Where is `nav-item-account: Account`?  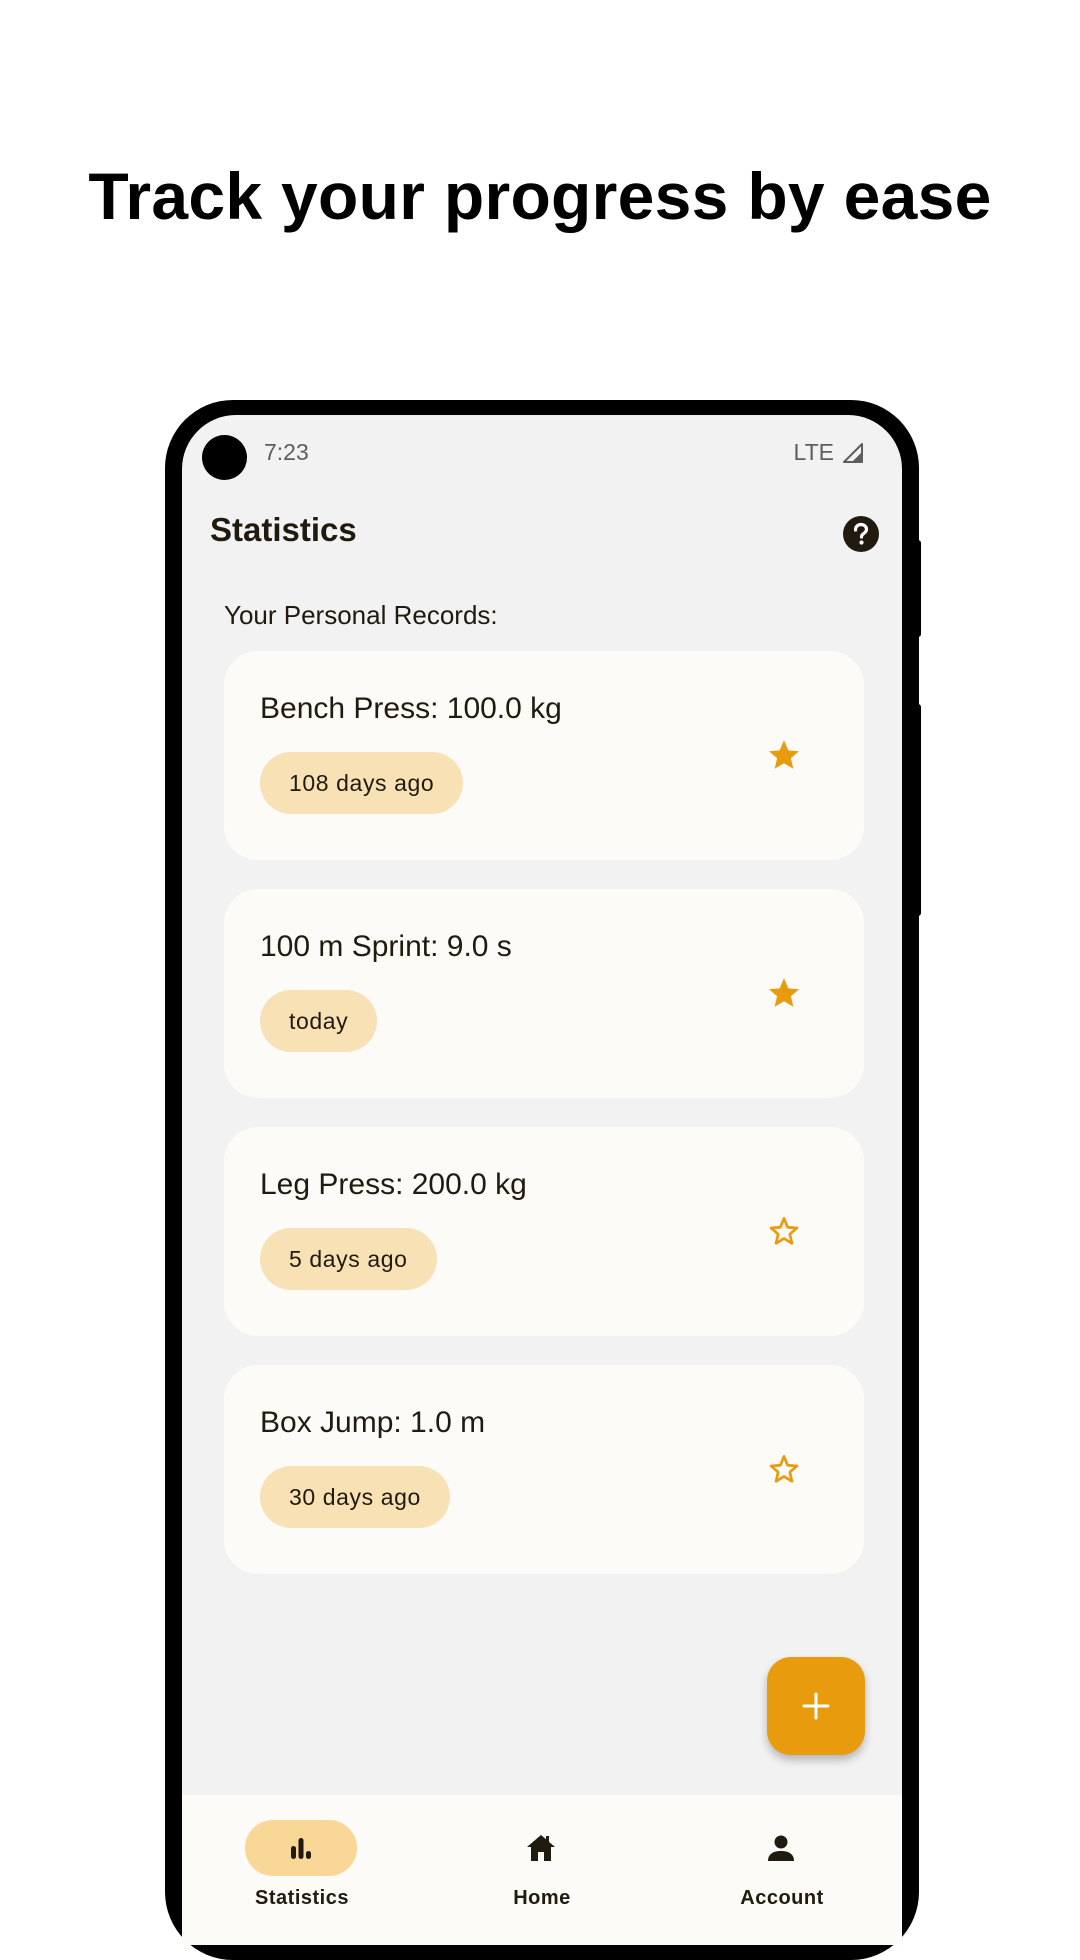
nav-item-account: Account is located at coordinates (782, 1870).